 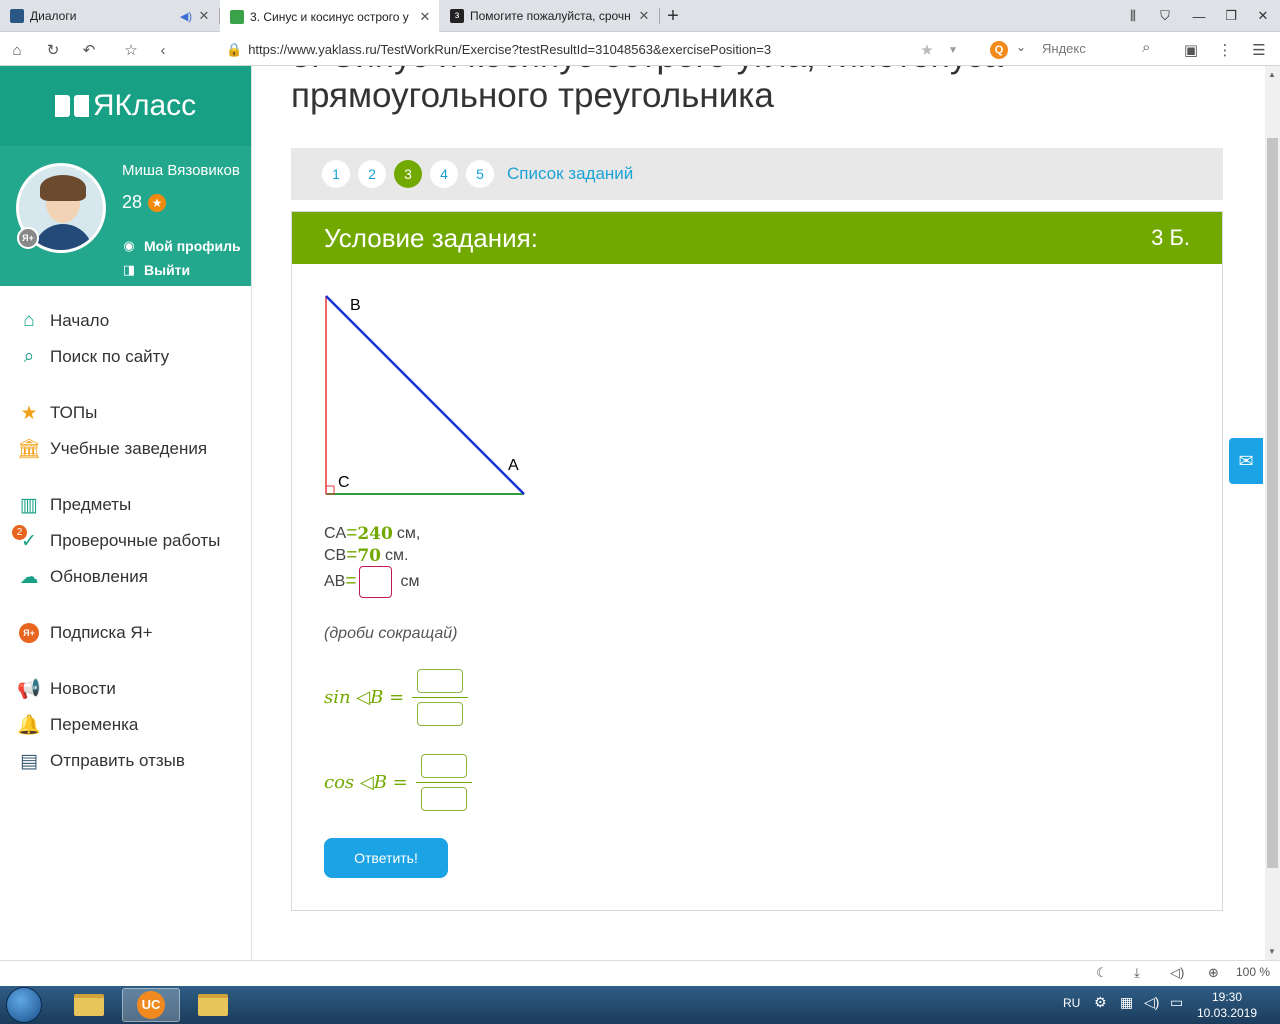 I want to click on star-icon: ★, so click(x=29, y=413).